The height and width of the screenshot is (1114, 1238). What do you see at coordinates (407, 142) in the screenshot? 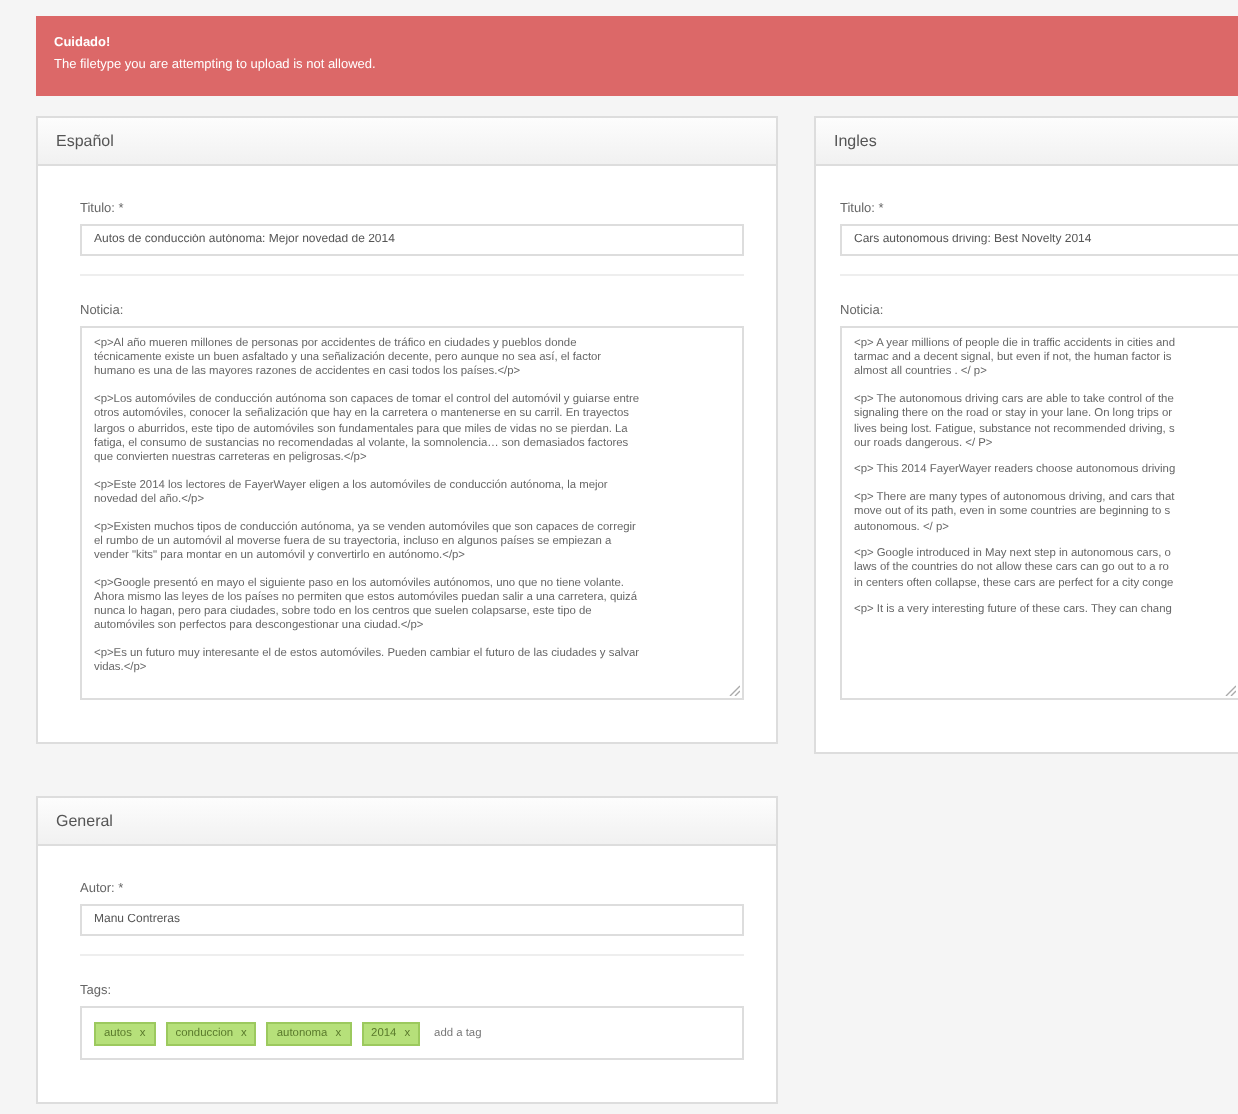
I see `panel-heading: Español` at bounding box center [407, 142].